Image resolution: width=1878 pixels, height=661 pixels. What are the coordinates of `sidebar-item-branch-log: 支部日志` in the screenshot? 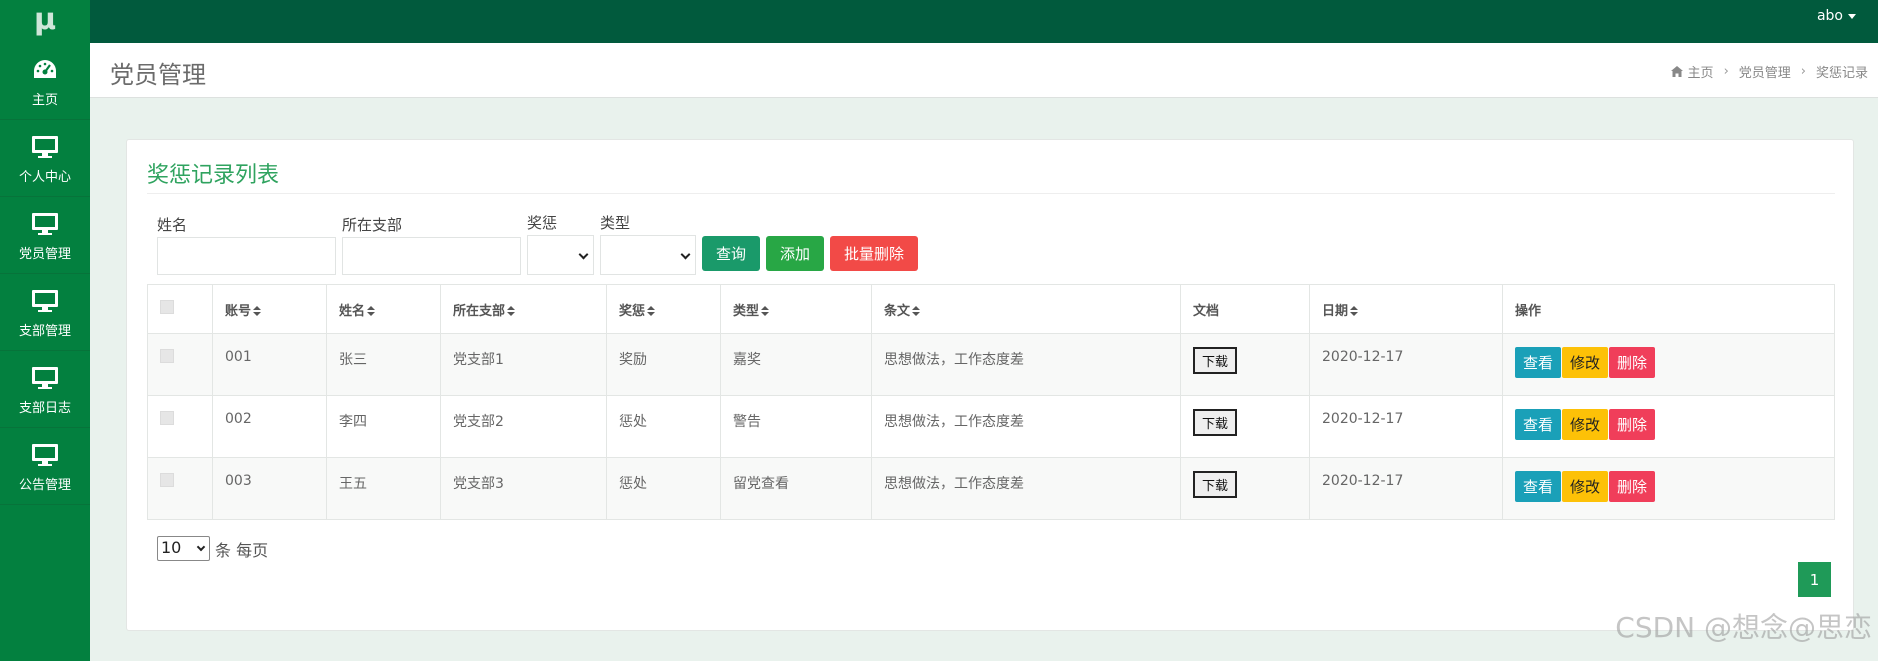 It's located at (45, 389).